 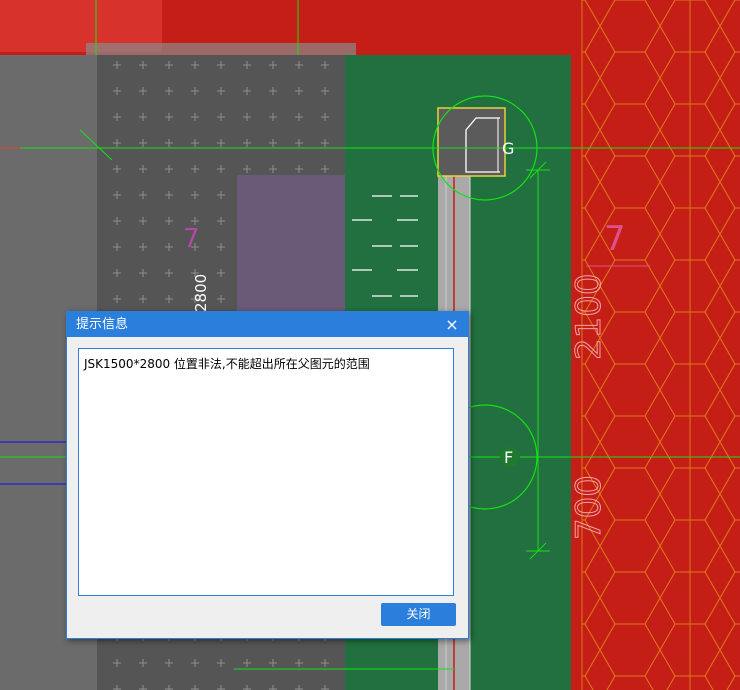 What do you see at coordinates (615, 239) in the screenshot?
I see `grid-number-right: 7` at bounding box center [615, 239].